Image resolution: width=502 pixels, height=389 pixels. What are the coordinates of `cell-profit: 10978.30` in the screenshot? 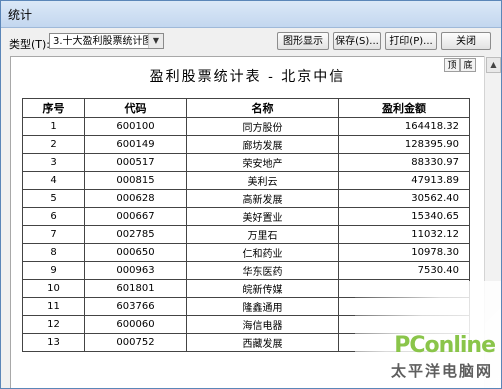 It's located at (404, 252).